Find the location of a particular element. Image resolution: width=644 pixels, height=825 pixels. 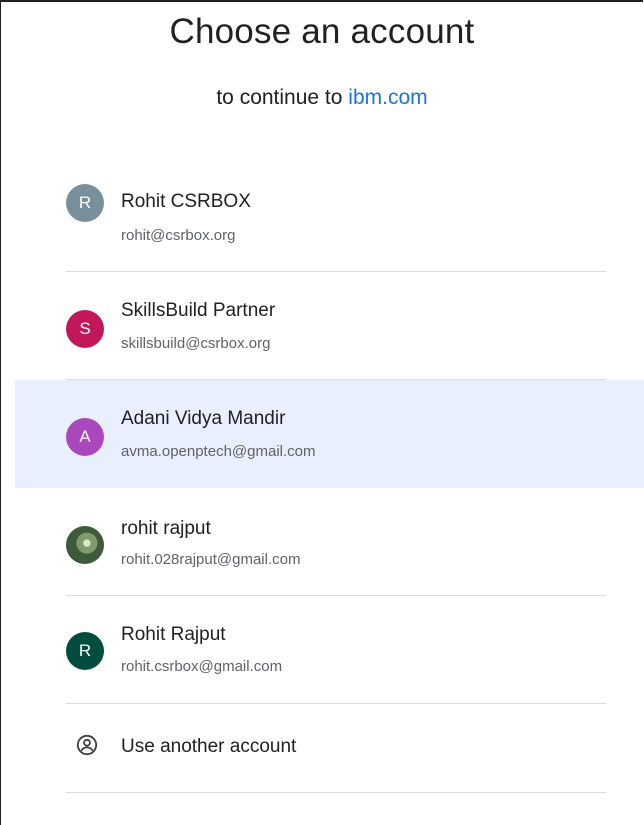

account-circle-icon is located at coordinates (87, 745).